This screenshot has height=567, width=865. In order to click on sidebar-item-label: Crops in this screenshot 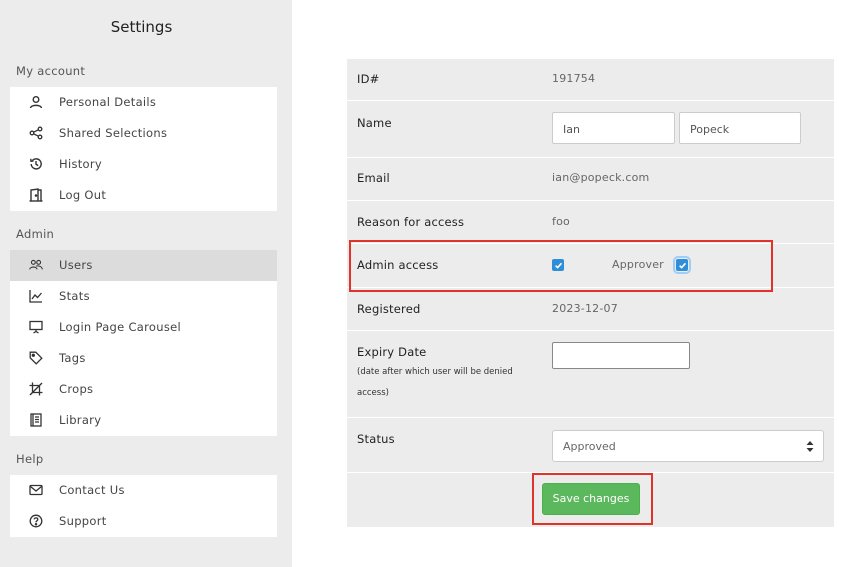, I will do `click(76, 389)`.